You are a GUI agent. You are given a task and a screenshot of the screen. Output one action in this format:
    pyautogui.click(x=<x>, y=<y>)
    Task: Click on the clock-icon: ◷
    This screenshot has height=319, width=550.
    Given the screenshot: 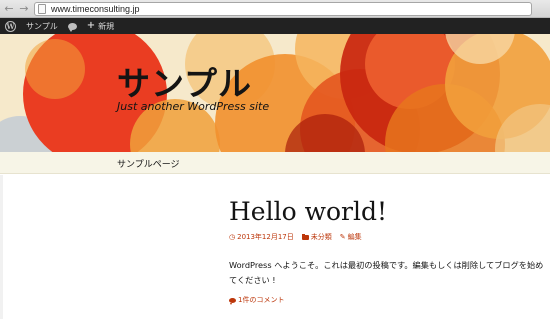 What is the action you would take?
    pyautogui.click(x=232, y=237)
    